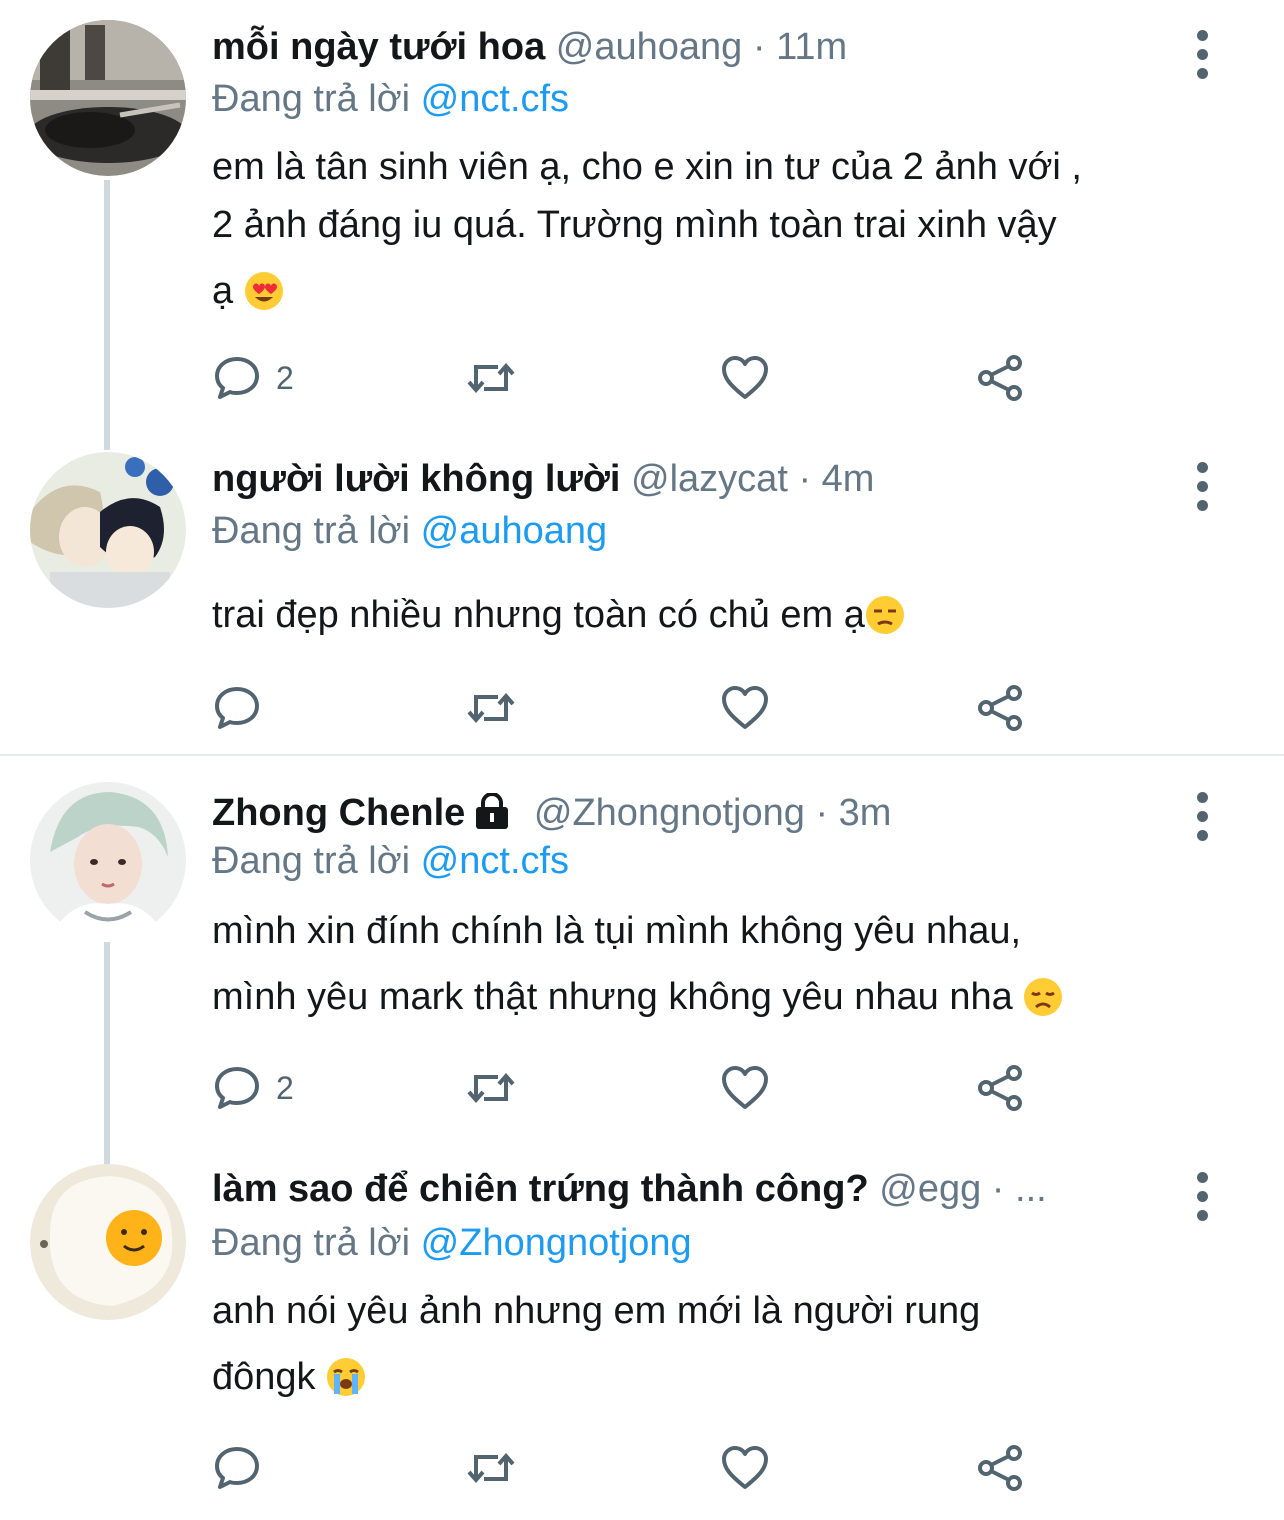 The height and width of the screenshot is (1520, 1284). Describe the element at coordinates (378, 47) in the screenshot. I see `display-name: mỗi ngày tưới hoa` at that location.